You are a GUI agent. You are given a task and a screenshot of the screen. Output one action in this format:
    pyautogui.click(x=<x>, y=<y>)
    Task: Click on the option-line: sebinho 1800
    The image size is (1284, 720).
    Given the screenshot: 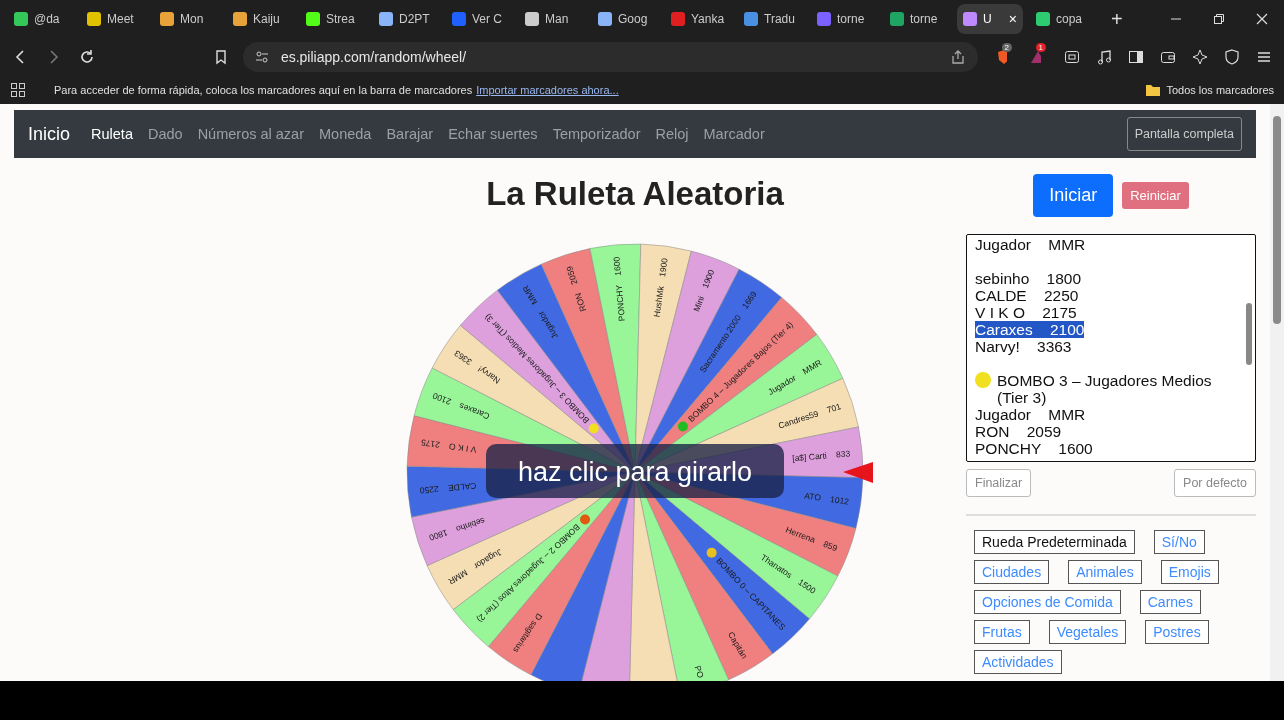 What is the action you would take?
    pyautogui.click(x=1028, y=278)
    